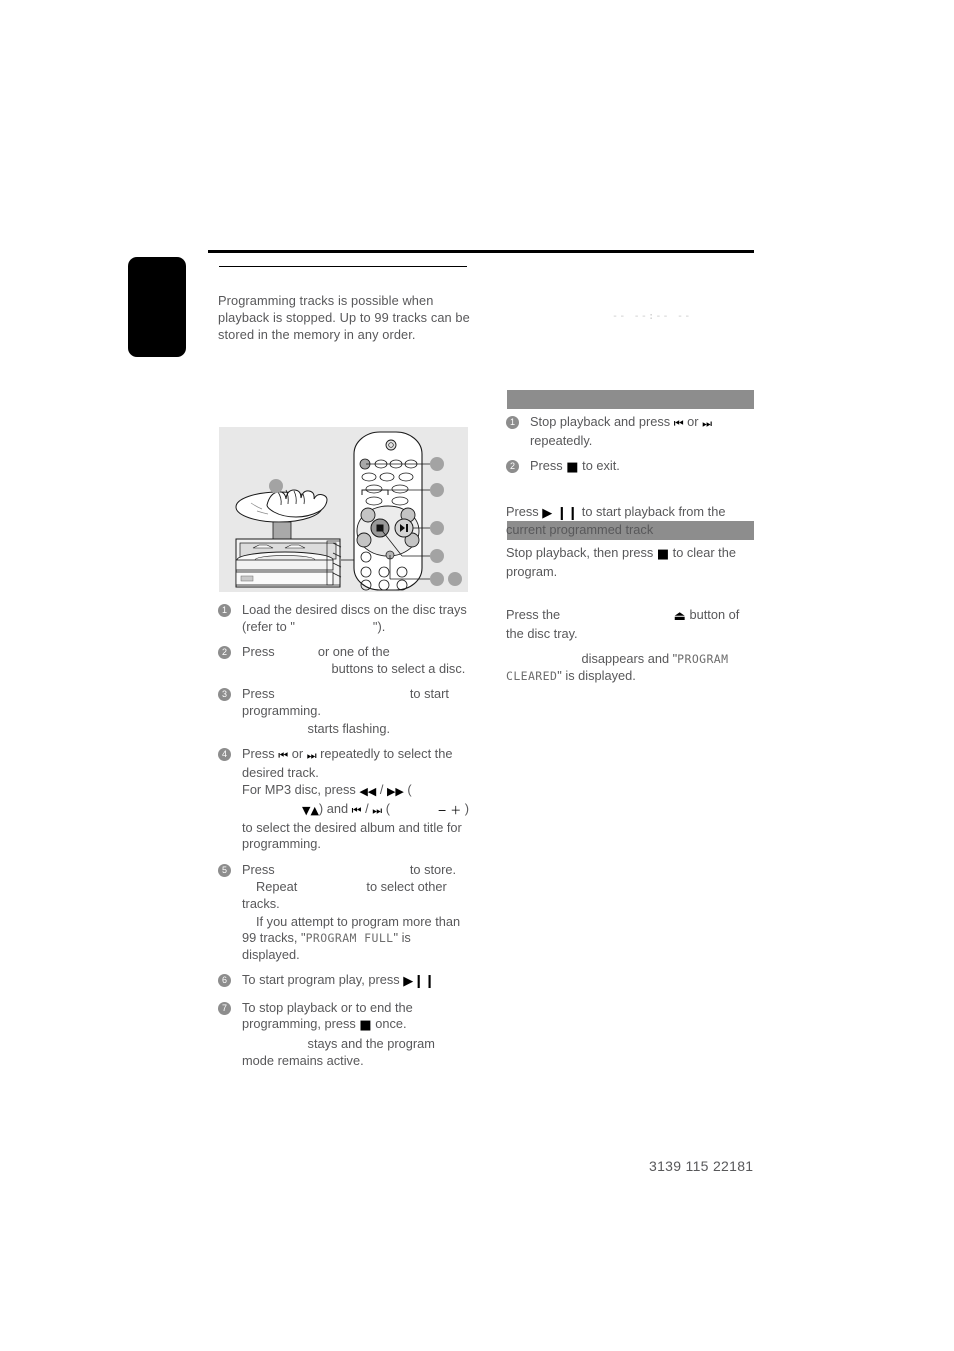 The image size is (954, 1351). I want to click on callout-dot-disc, so click(276, 486).